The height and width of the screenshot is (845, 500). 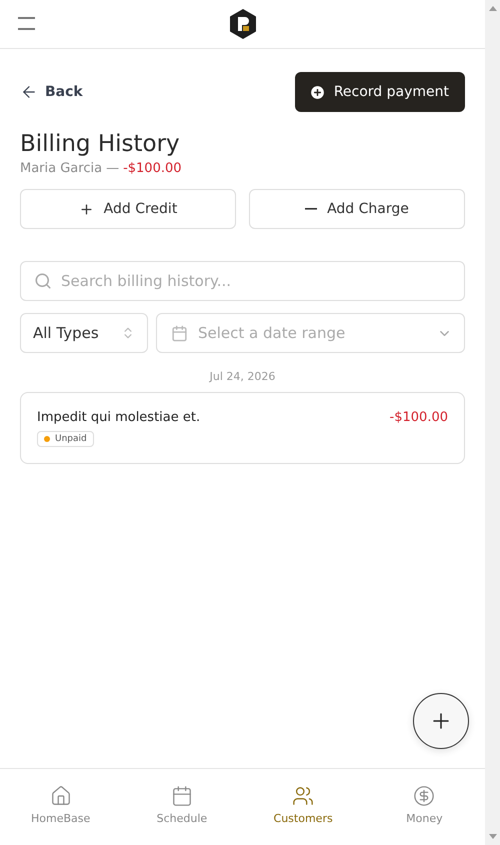 What do you see at coordinates (303, 796) in the screenshot?
I see `people-icon` at bounding box center [303, 796].